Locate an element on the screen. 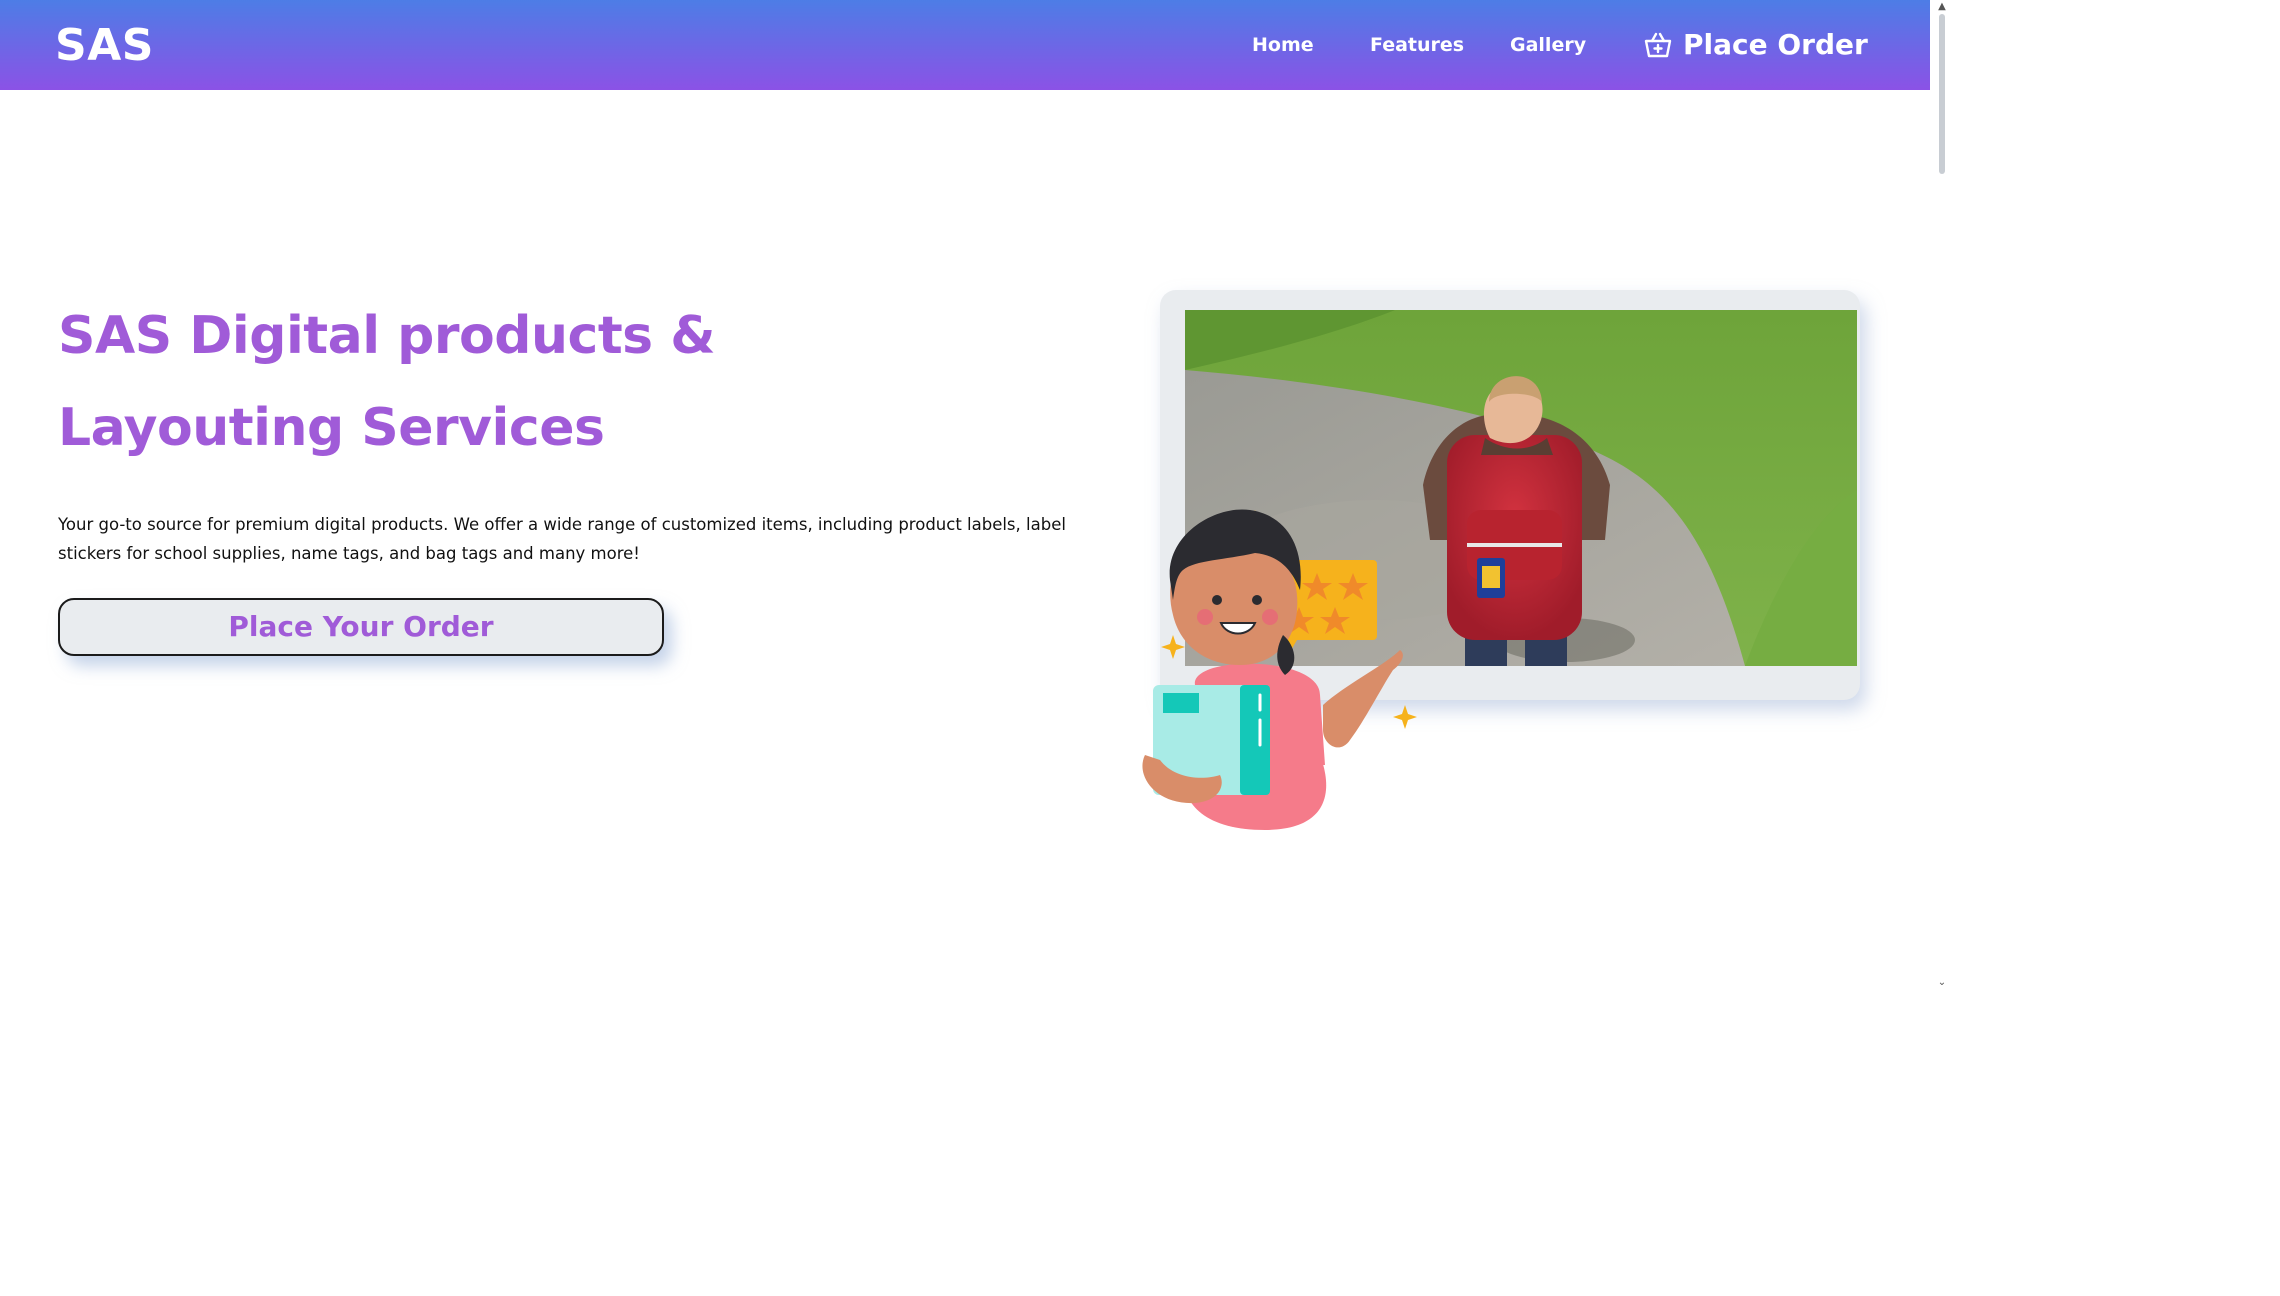  basket-icon is located at coordinates (1658, 45).